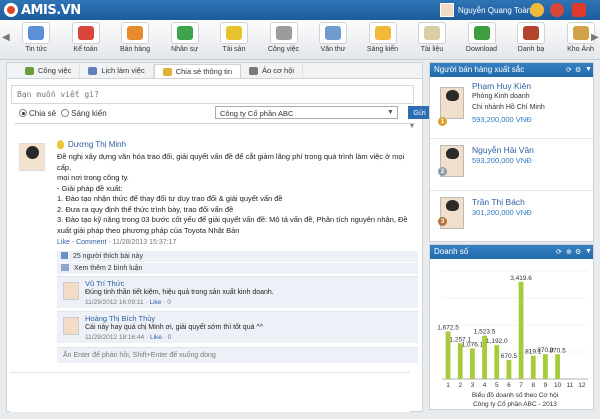 The height and width of the screenshot is (419, 600). Describe the element at coordinates (497, 341) in the screenshot. I see `bar-value-label: 1,192.0` at that location.